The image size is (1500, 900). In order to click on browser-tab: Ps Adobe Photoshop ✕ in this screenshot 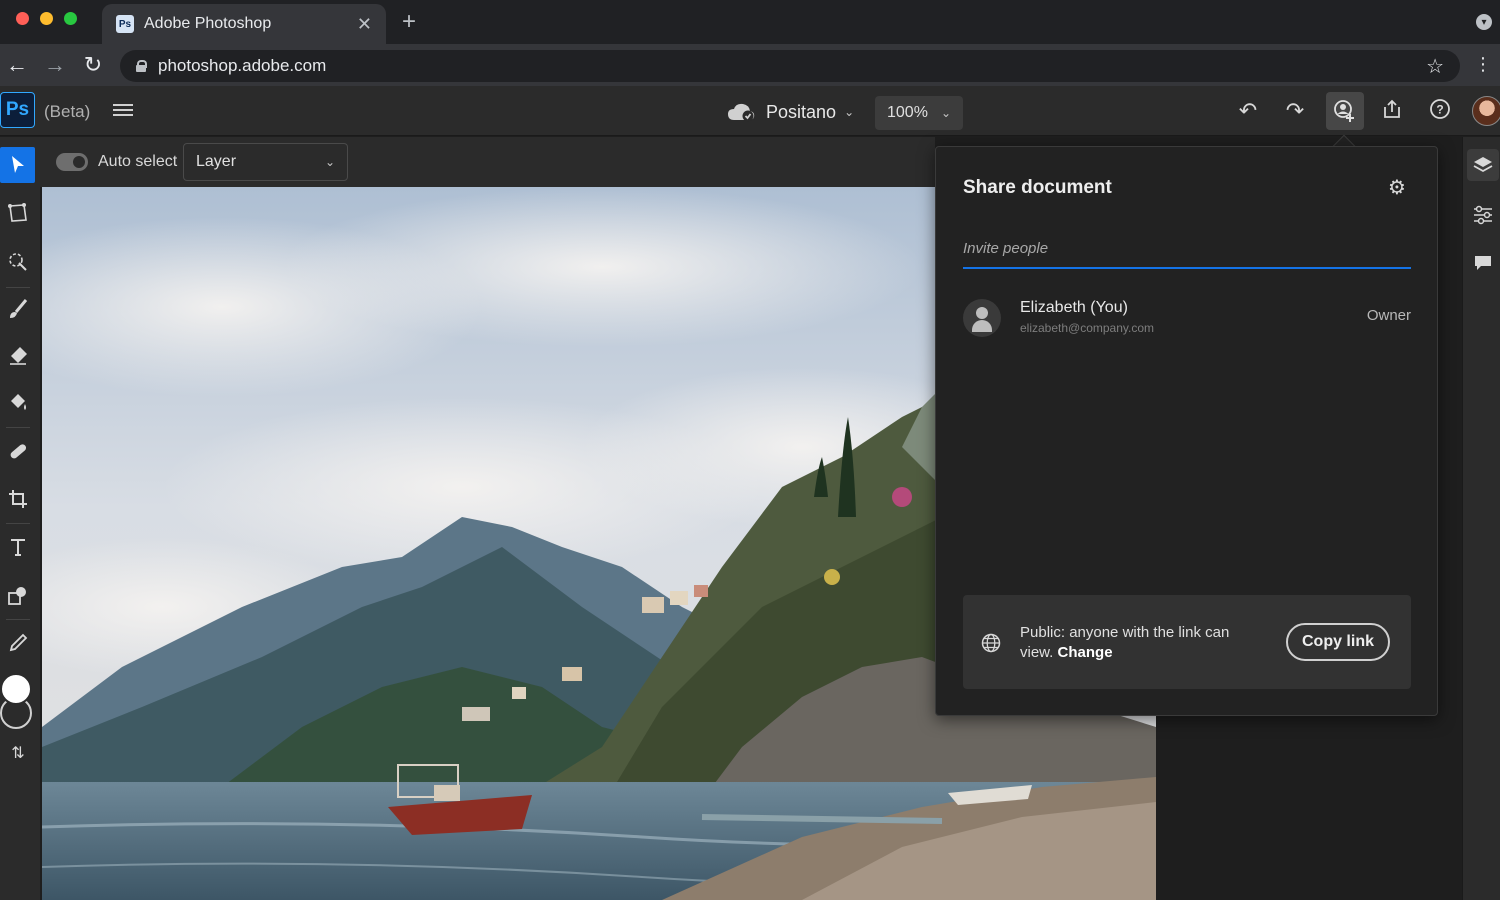, I will do `click(244, 24)`.